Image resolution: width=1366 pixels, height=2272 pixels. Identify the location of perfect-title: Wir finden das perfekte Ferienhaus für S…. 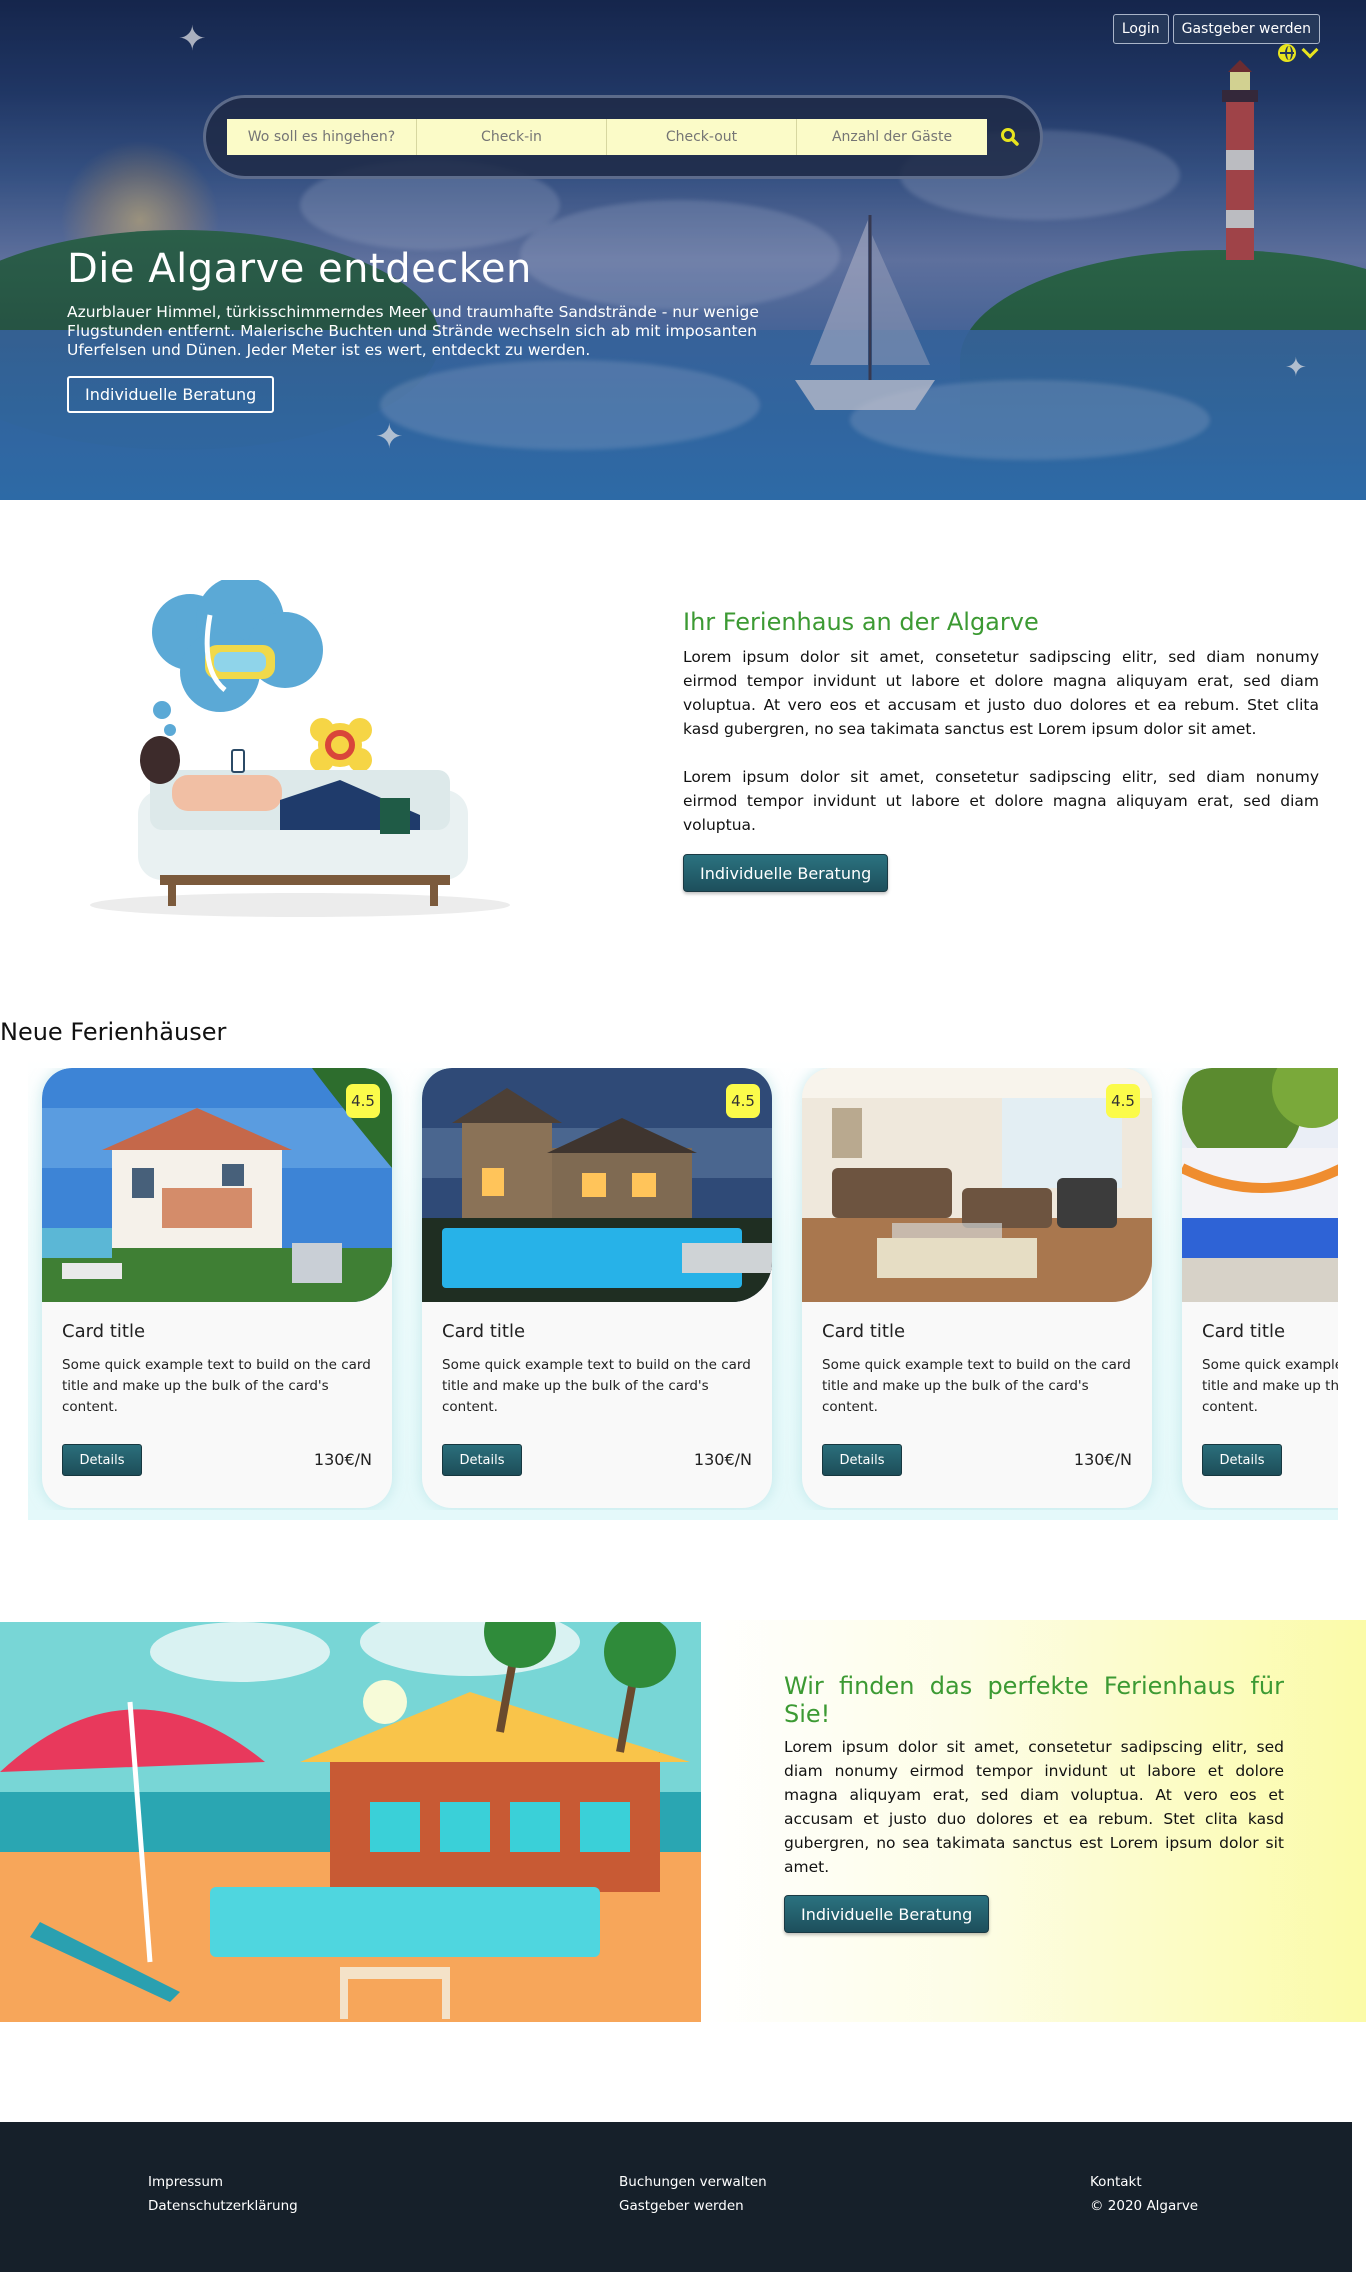
(1034, 1700).